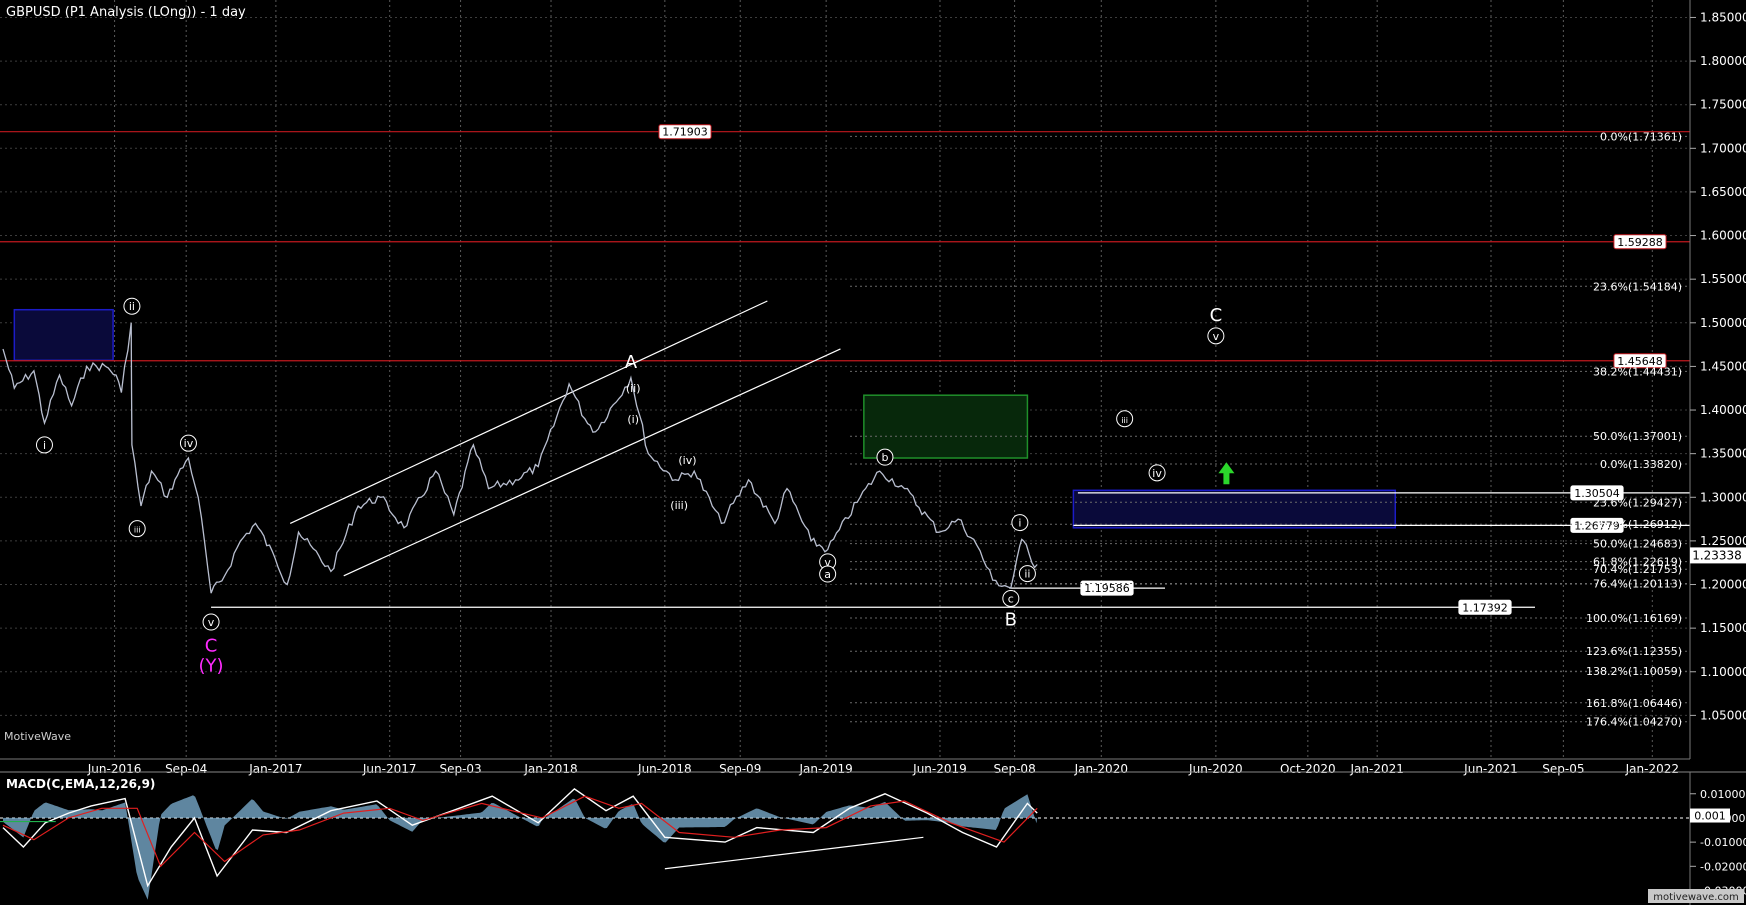  Describe the element at coordinates (37, 736) in the screenshot. I see `watermark: MotiveWave` at that location.